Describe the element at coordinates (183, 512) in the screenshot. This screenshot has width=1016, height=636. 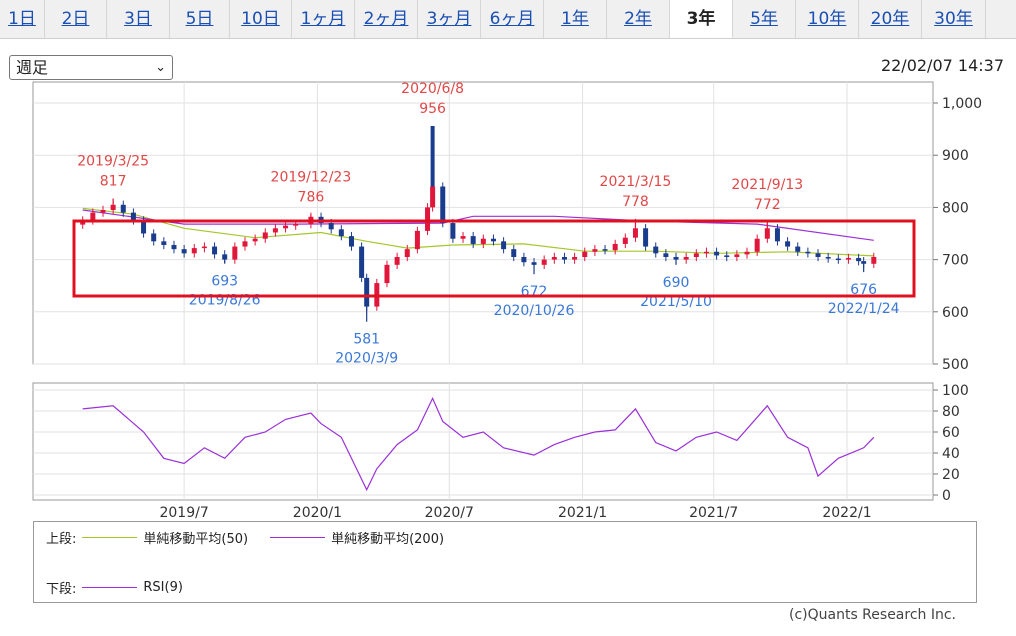
I see `x-axis-label: 2019/7` at that location.